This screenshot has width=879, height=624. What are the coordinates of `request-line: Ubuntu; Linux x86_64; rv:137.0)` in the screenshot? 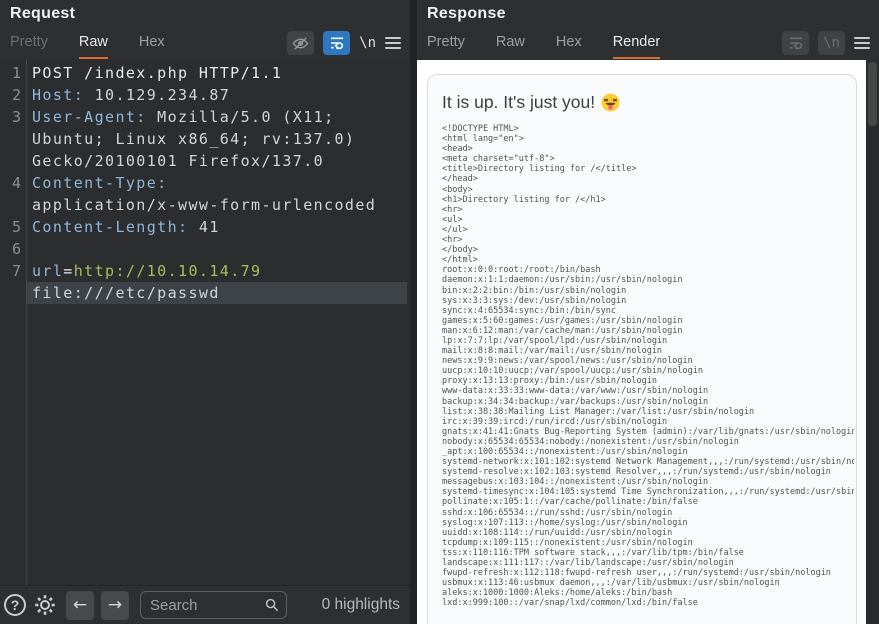 It's located at (205, 139).